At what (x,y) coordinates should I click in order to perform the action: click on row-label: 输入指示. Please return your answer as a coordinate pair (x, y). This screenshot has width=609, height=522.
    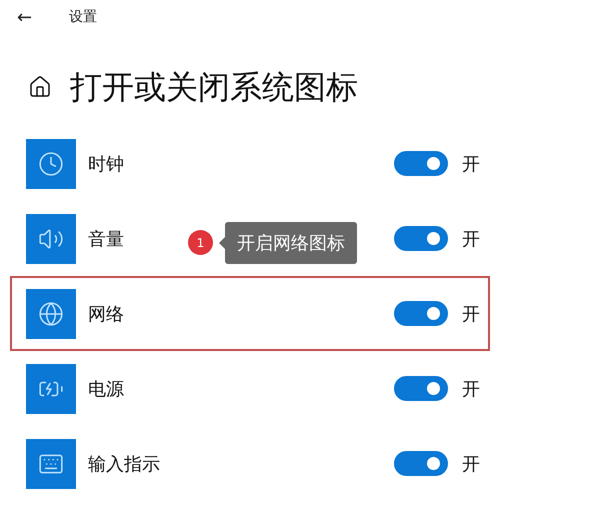
    Looking at the image, I should click on (124, 464).